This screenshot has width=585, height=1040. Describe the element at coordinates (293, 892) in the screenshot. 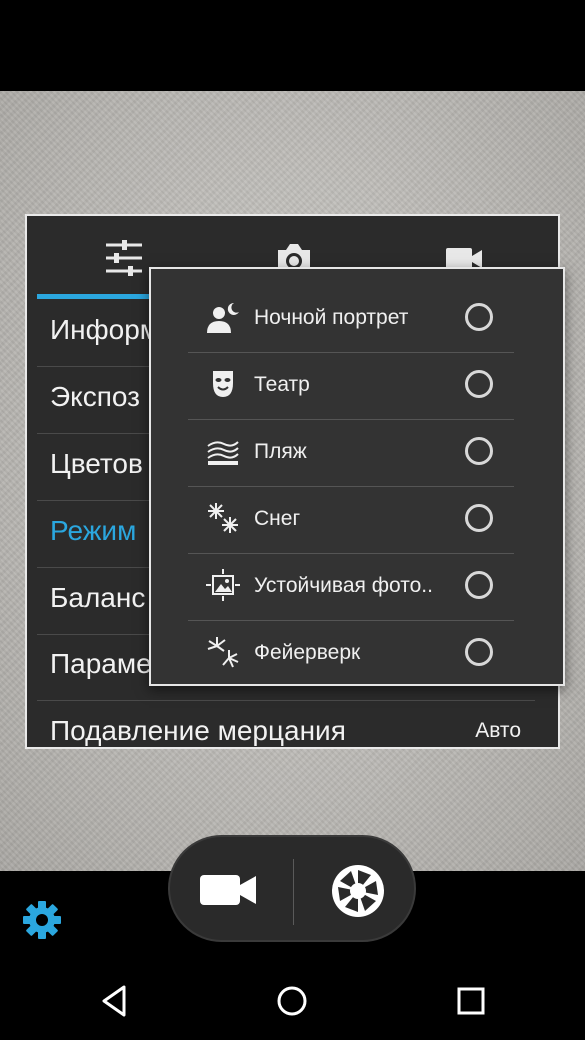

I see `pill-divider` at that location.